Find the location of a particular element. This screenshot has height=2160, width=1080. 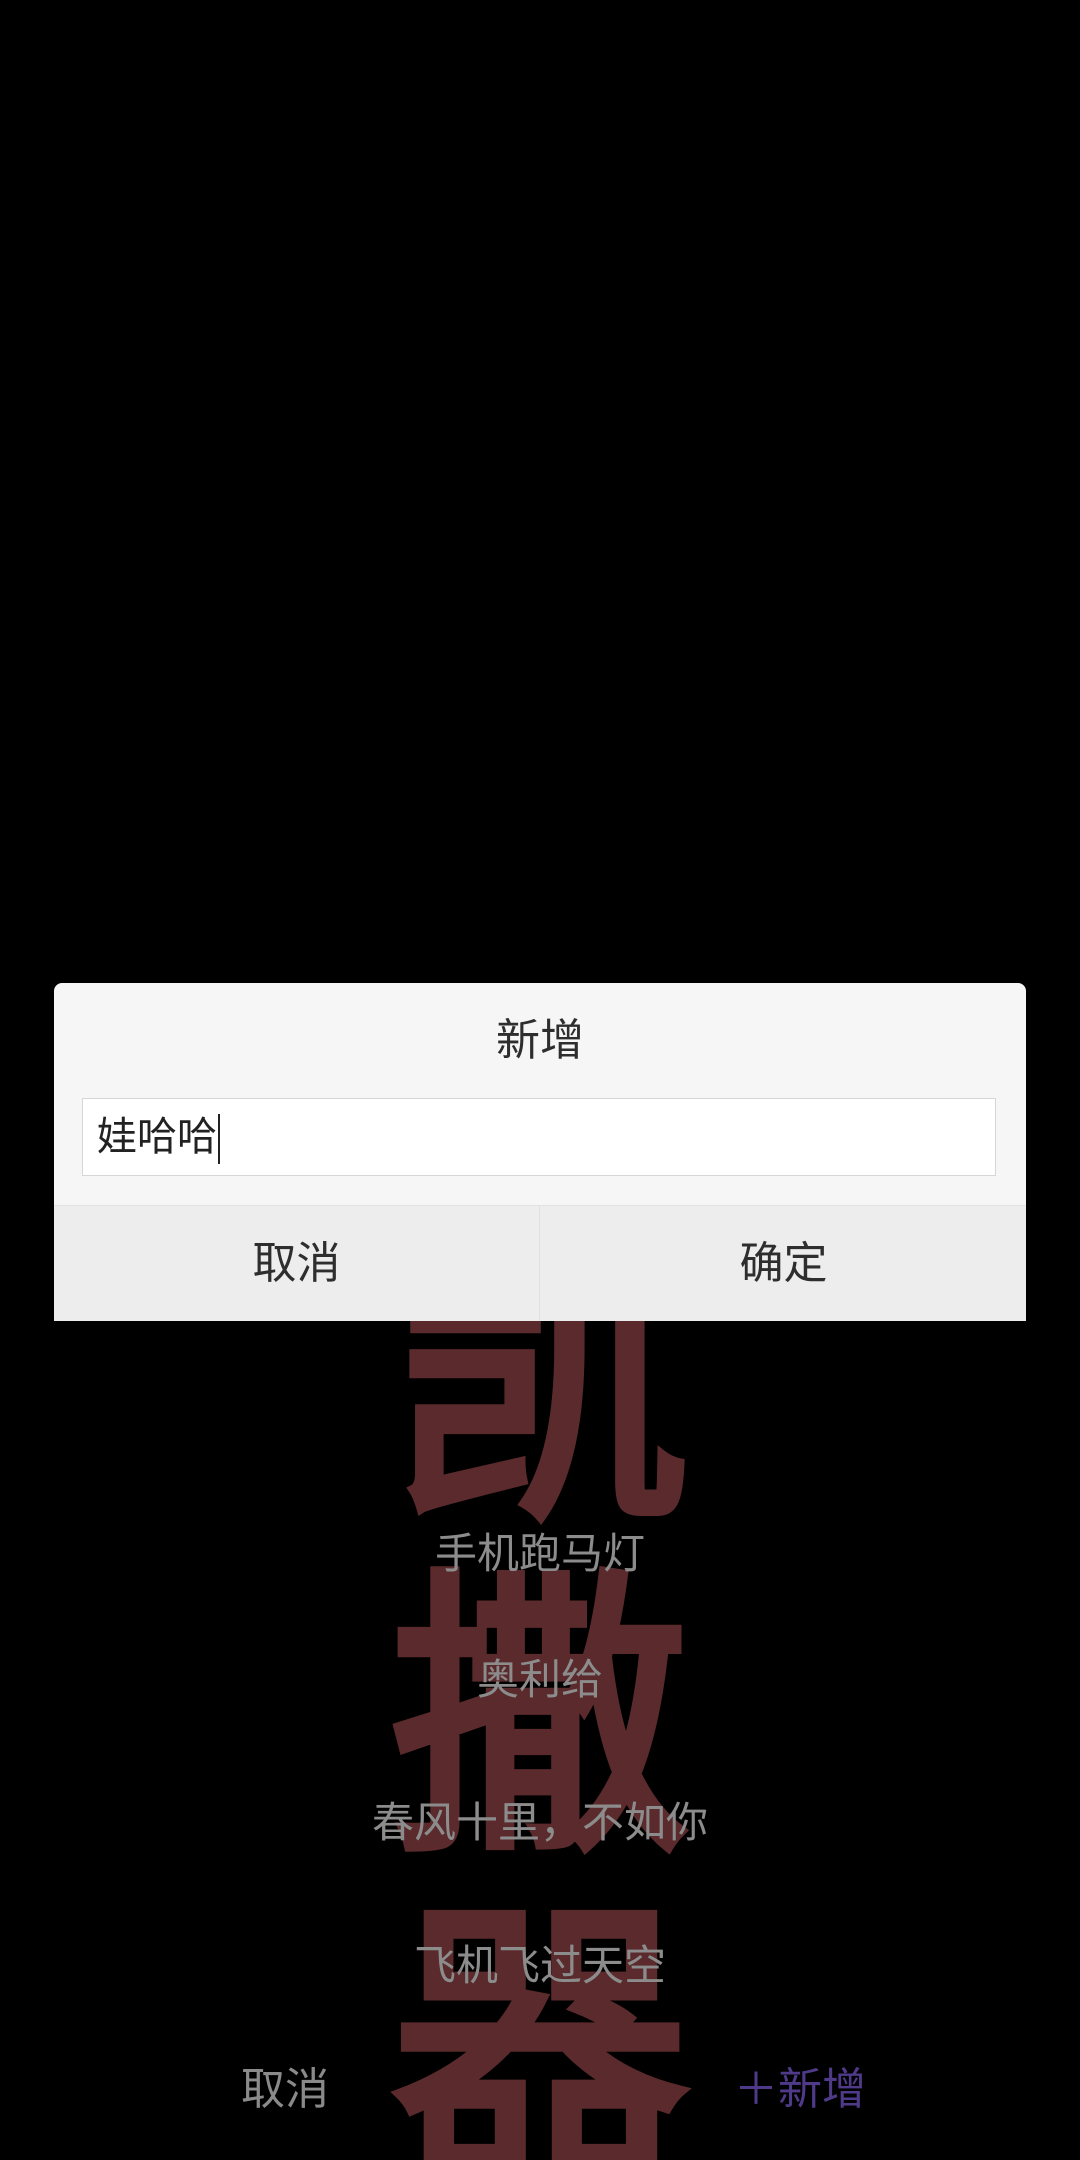

bottom-cancel-button: 取消 is located at coordinates (285, 2090).